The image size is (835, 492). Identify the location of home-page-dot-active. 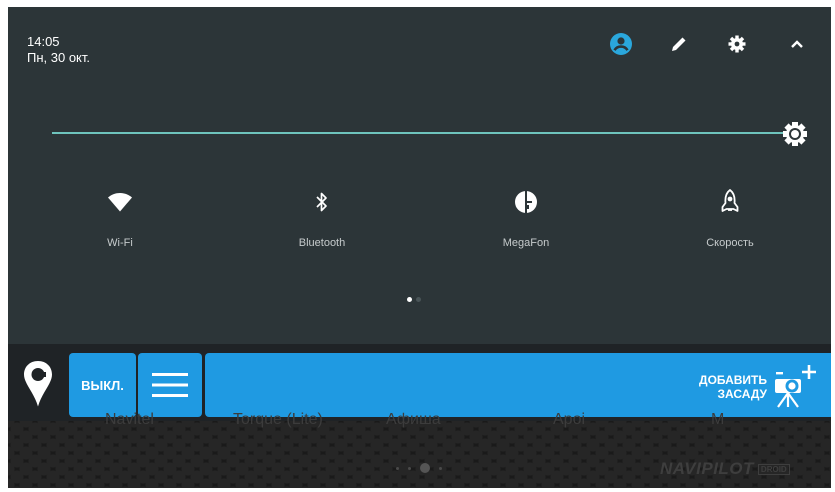
(425, 468).